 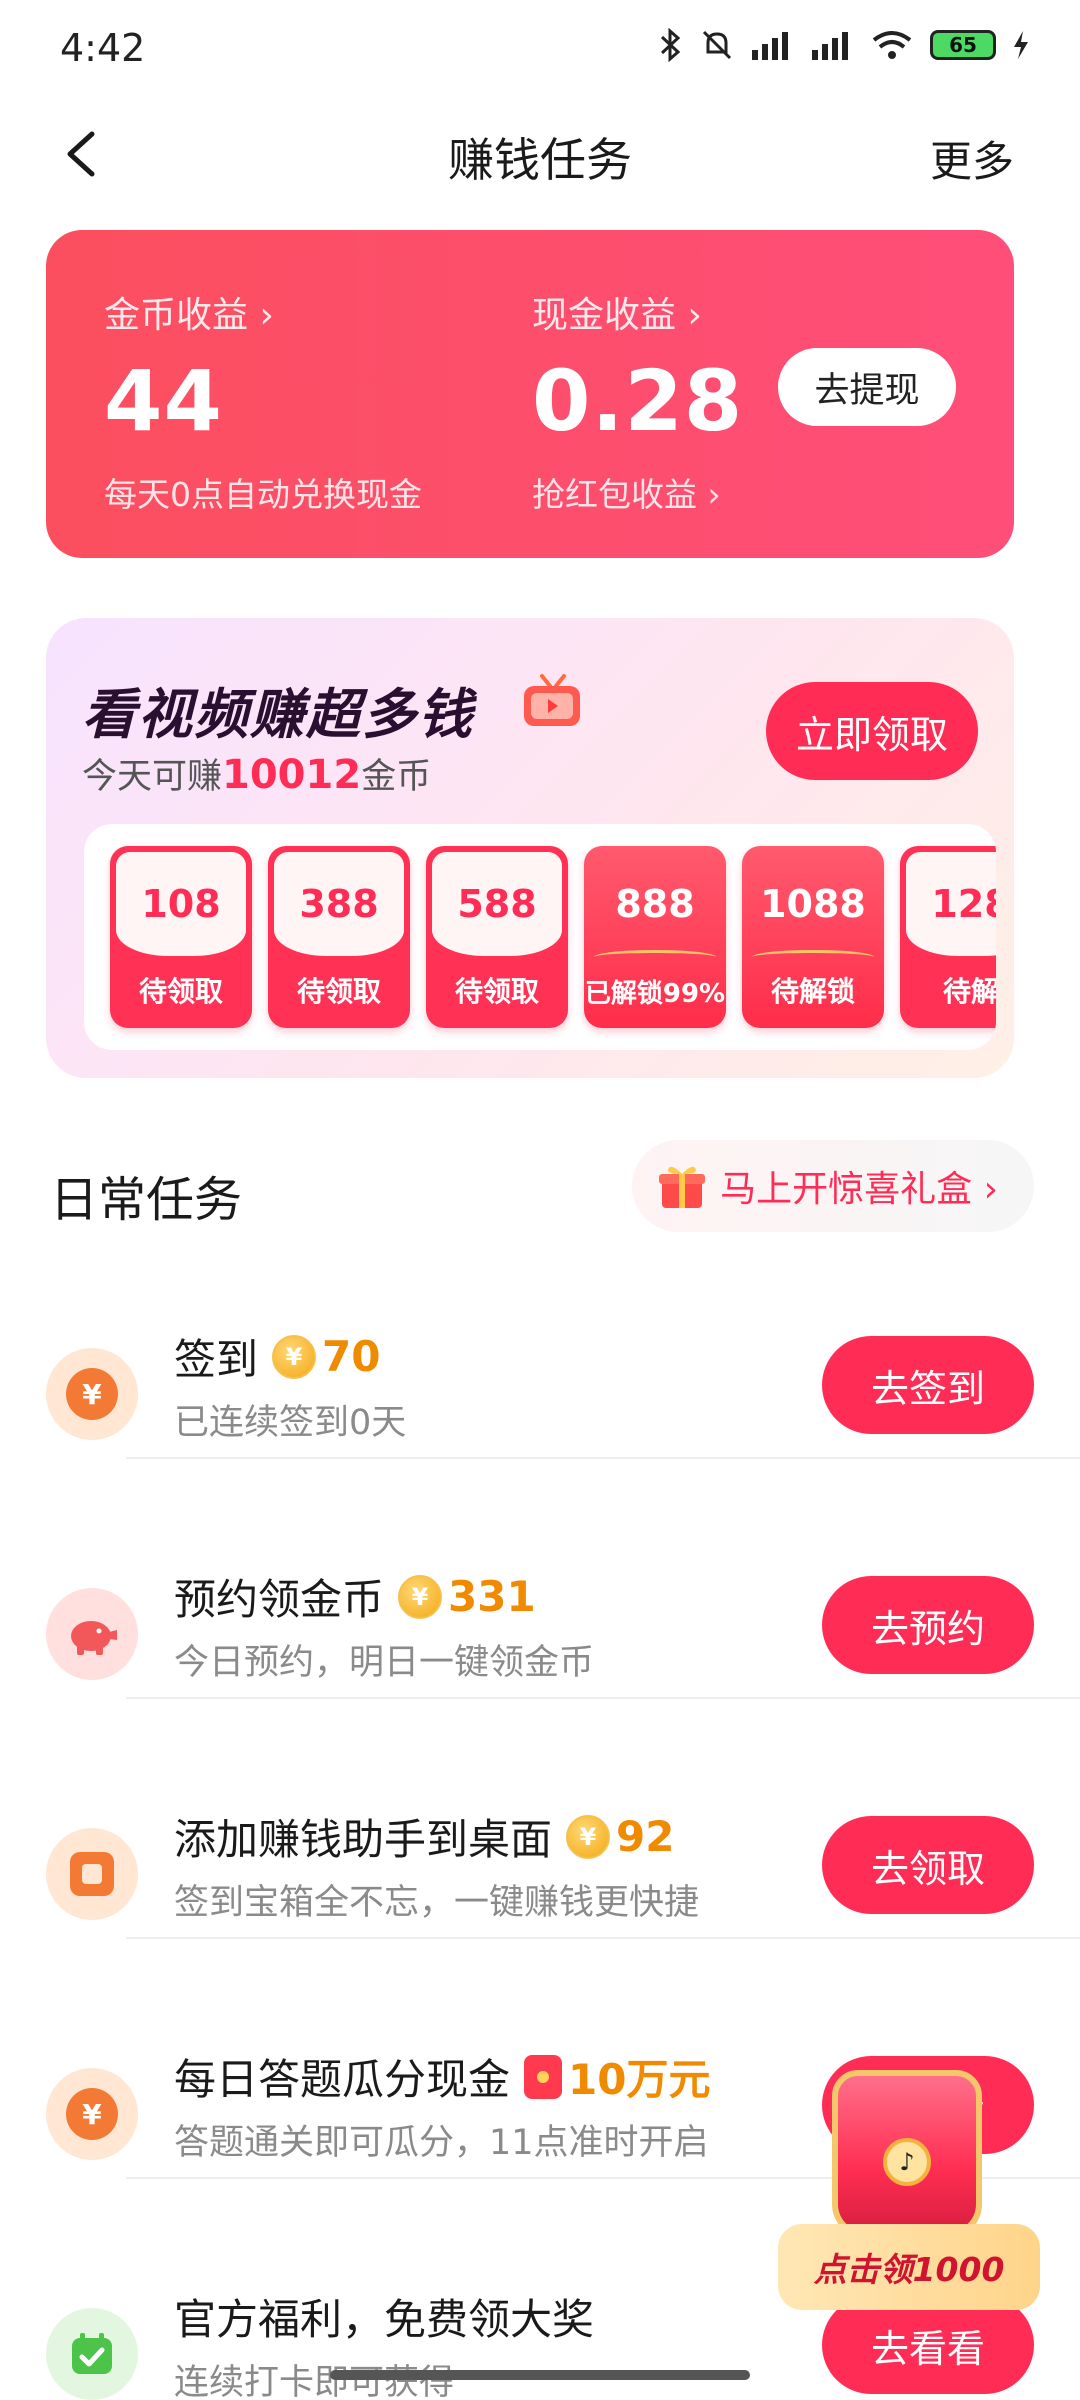 I want to click on task-title: 官方福利，免费领大奖, so click(x=384, y=2319).